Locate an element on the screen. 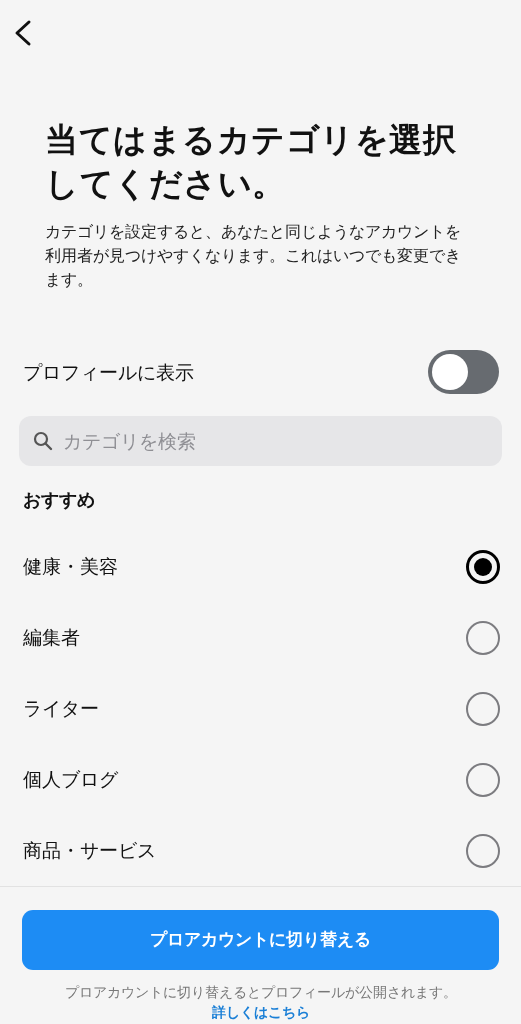 Image resolution: width=521 pixels, height=1024 pixels. option-label: 個人ブログ is located at coordinates (70, 780).